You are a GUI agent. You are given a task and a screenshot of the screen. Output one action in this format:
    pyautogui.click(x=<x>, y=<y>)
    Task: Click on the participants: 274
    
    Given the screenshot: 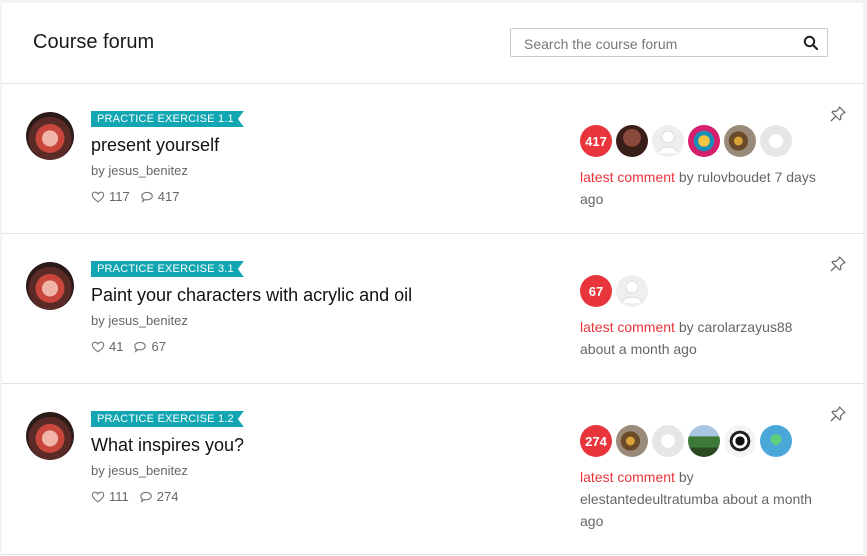 What is the action you would take?
    pyautogui.click(x=686, y=441)
    